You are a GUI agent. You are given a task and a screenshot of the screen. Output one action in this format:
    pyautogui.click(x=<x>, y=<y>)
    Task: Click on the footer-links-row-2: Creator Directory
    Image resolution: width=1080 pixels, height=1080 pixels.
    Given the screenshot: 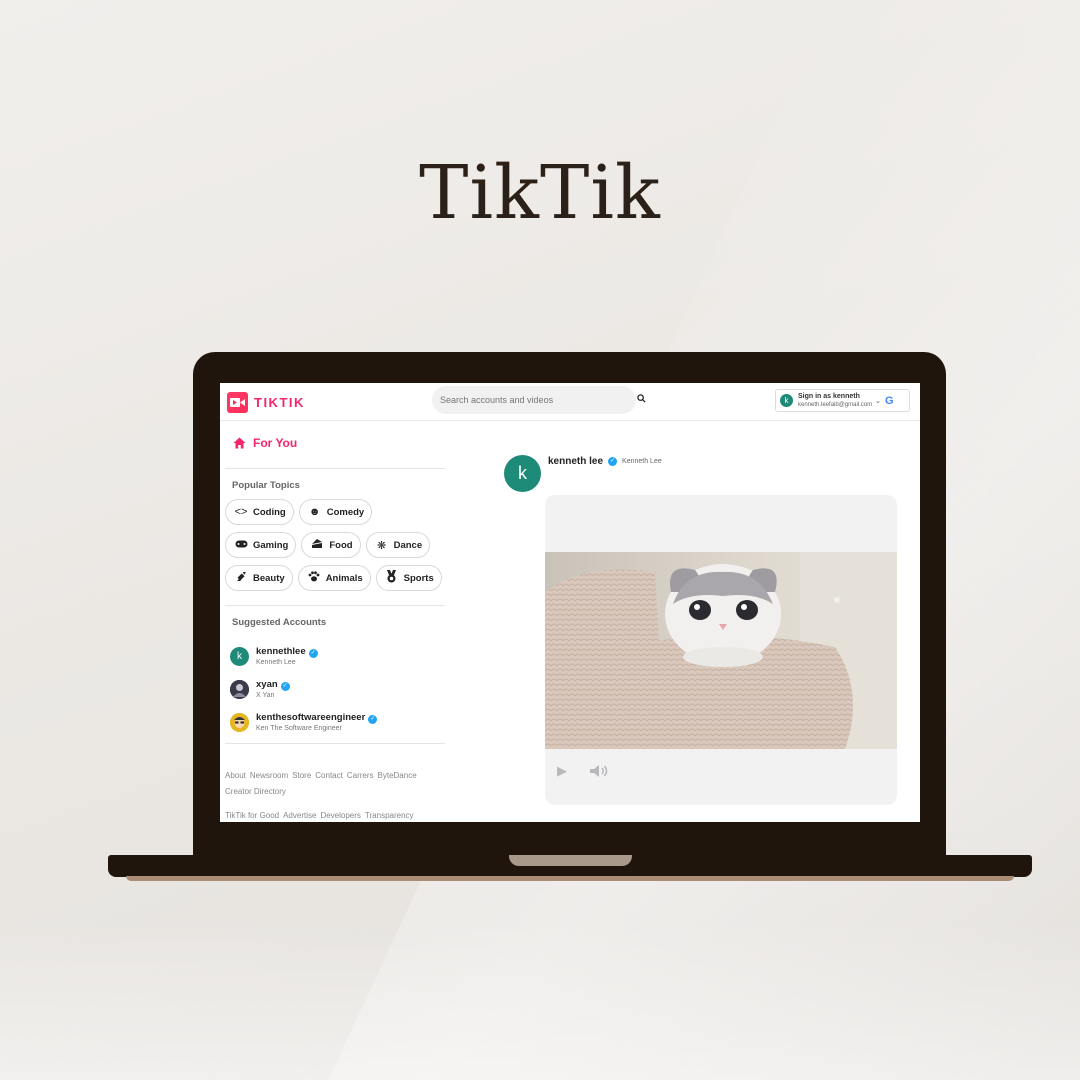 What is the action you would take?
    pyautogui.click(x=335, y=791)
    